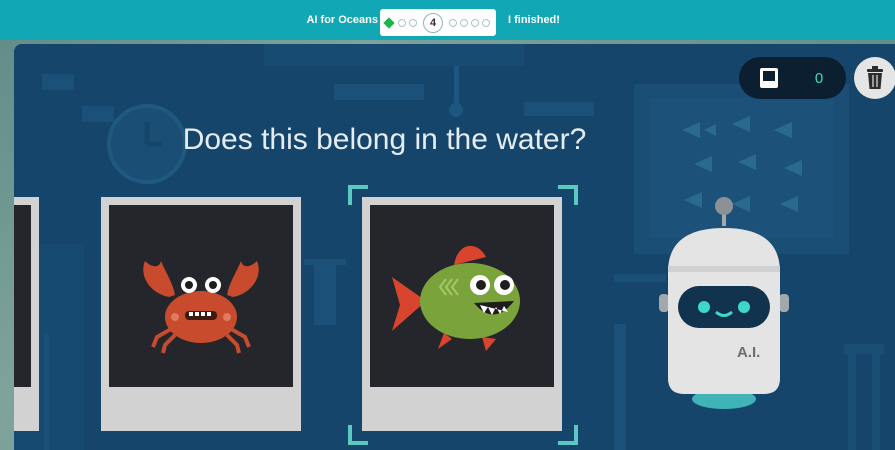  I want to click on trash-icon, so click(875, 77).